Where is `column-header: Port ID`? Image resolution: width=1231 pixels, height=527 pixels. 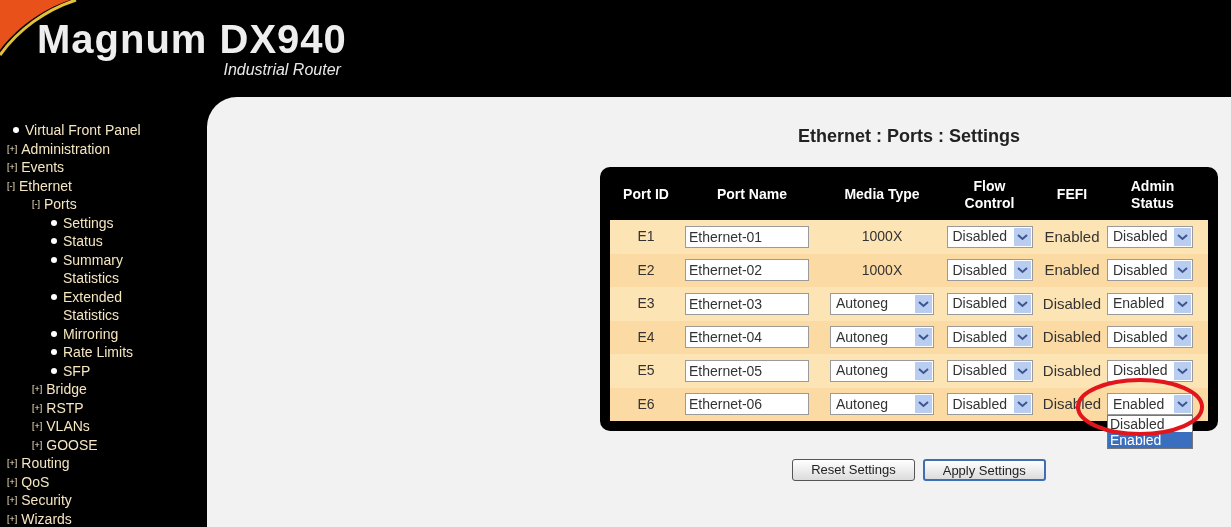
column-header: Port ID is located at coordinates (646, 194).